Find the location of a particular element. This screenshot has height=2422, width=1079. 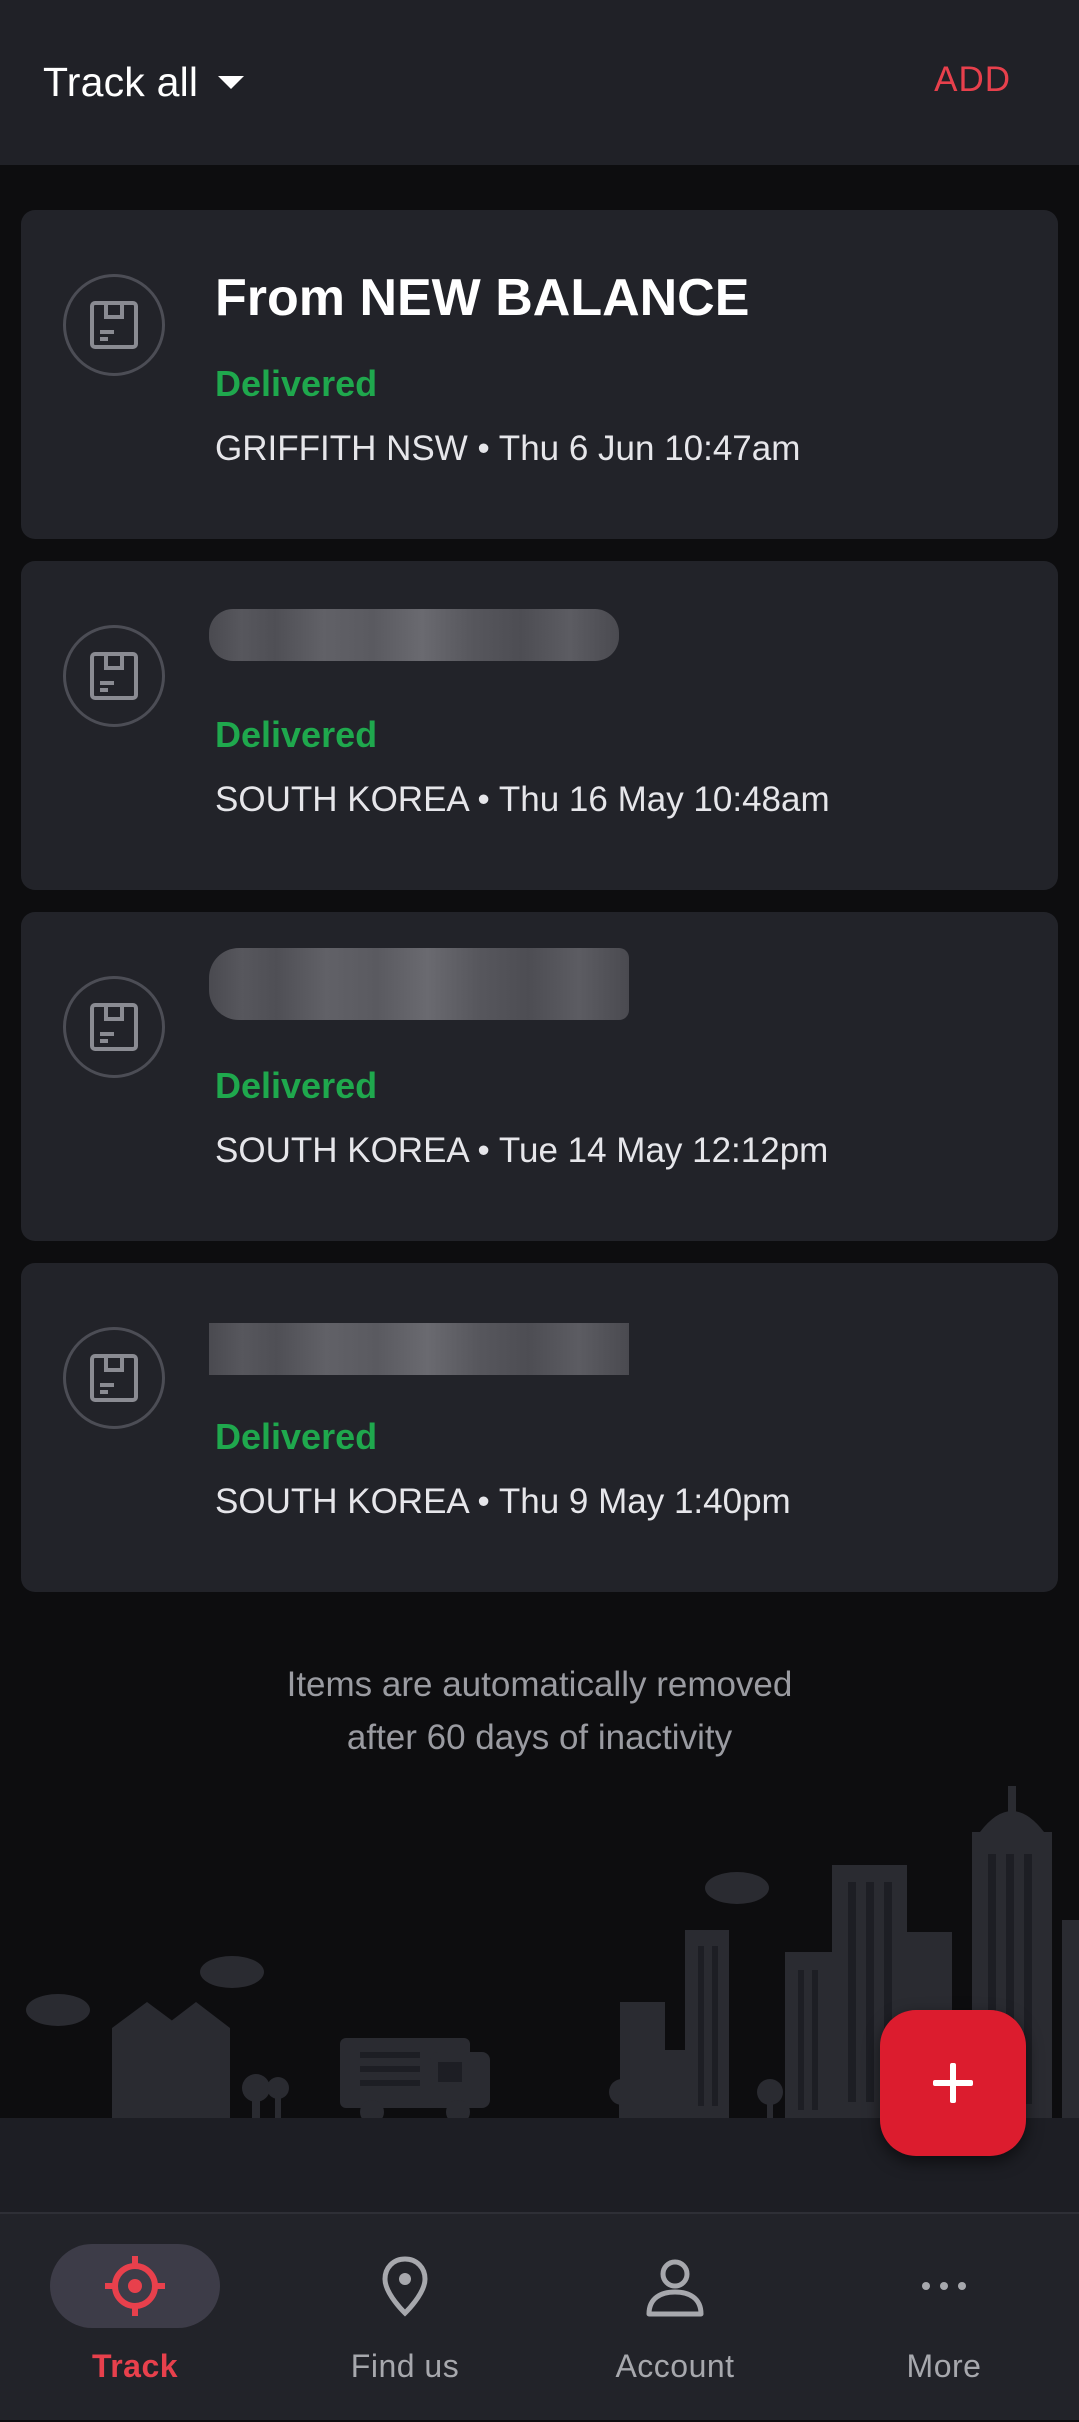

track-filter-dropdown: Track all is located at coordinates (144, 82).